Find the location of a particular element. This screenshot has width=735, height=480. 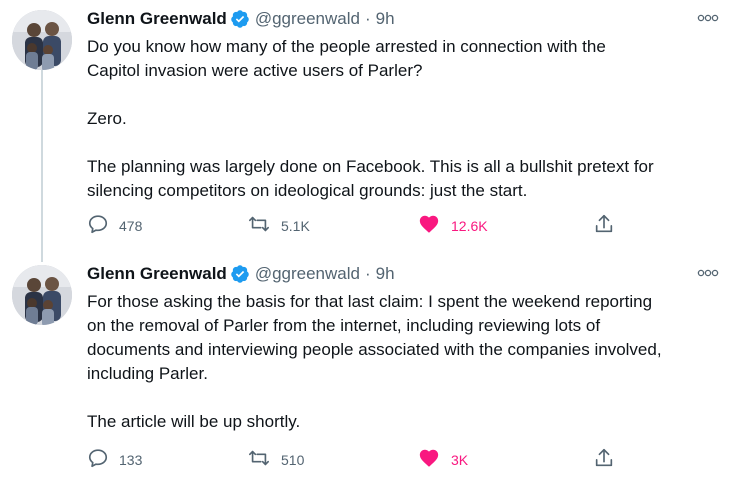

tweet-actions: 478 5.1K 12.6K is located at coordinates (357, 226).